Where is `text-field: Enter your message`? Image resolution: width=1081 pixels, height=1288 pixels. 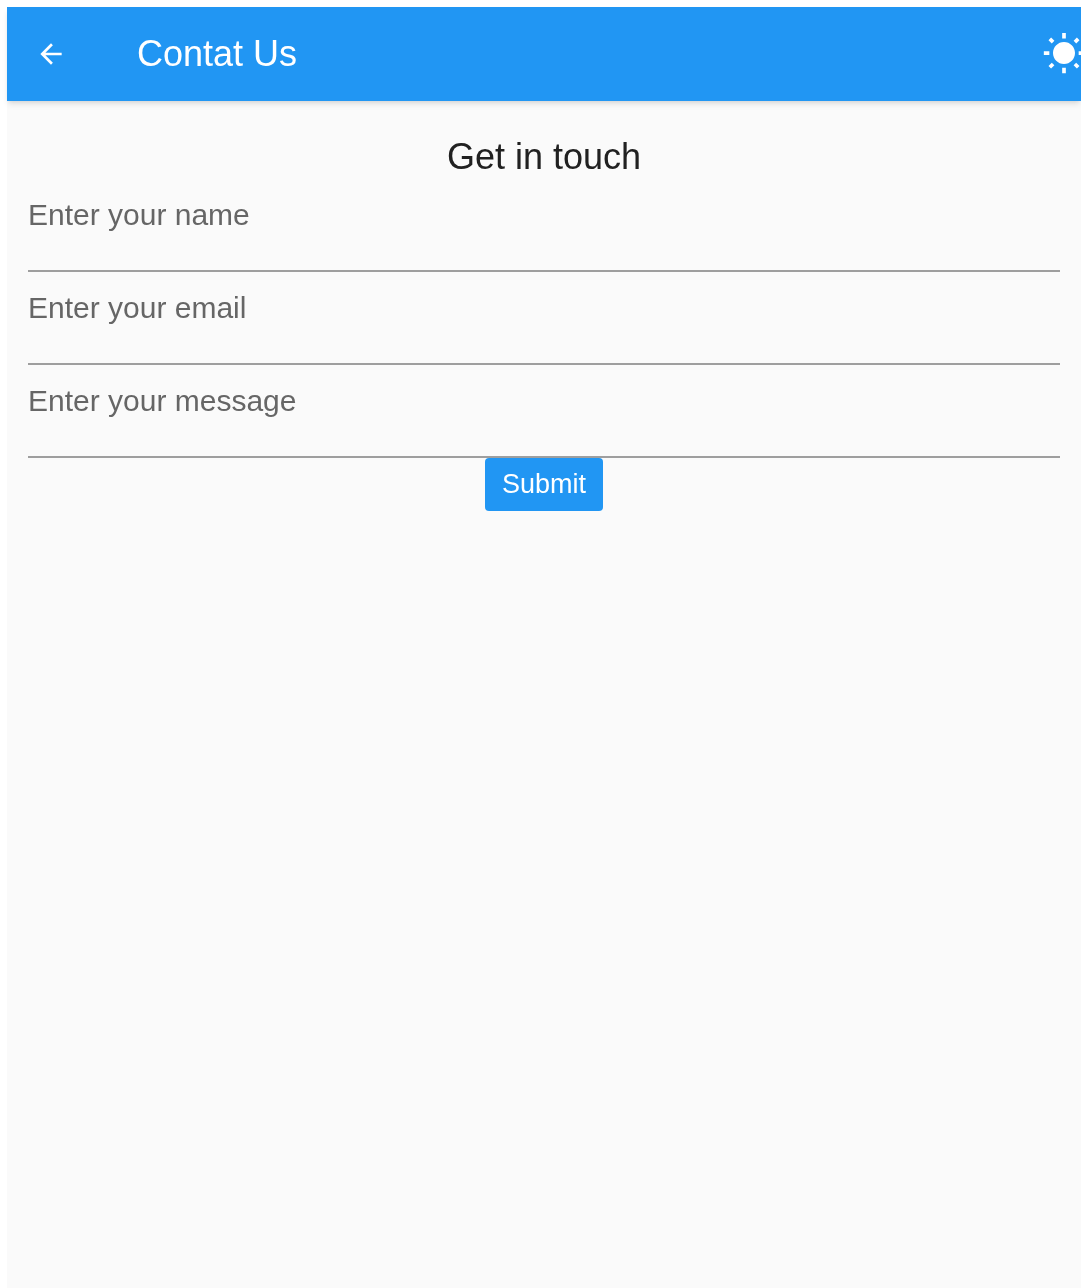 text-field: Enter your message is located at coordinates (544, 411).